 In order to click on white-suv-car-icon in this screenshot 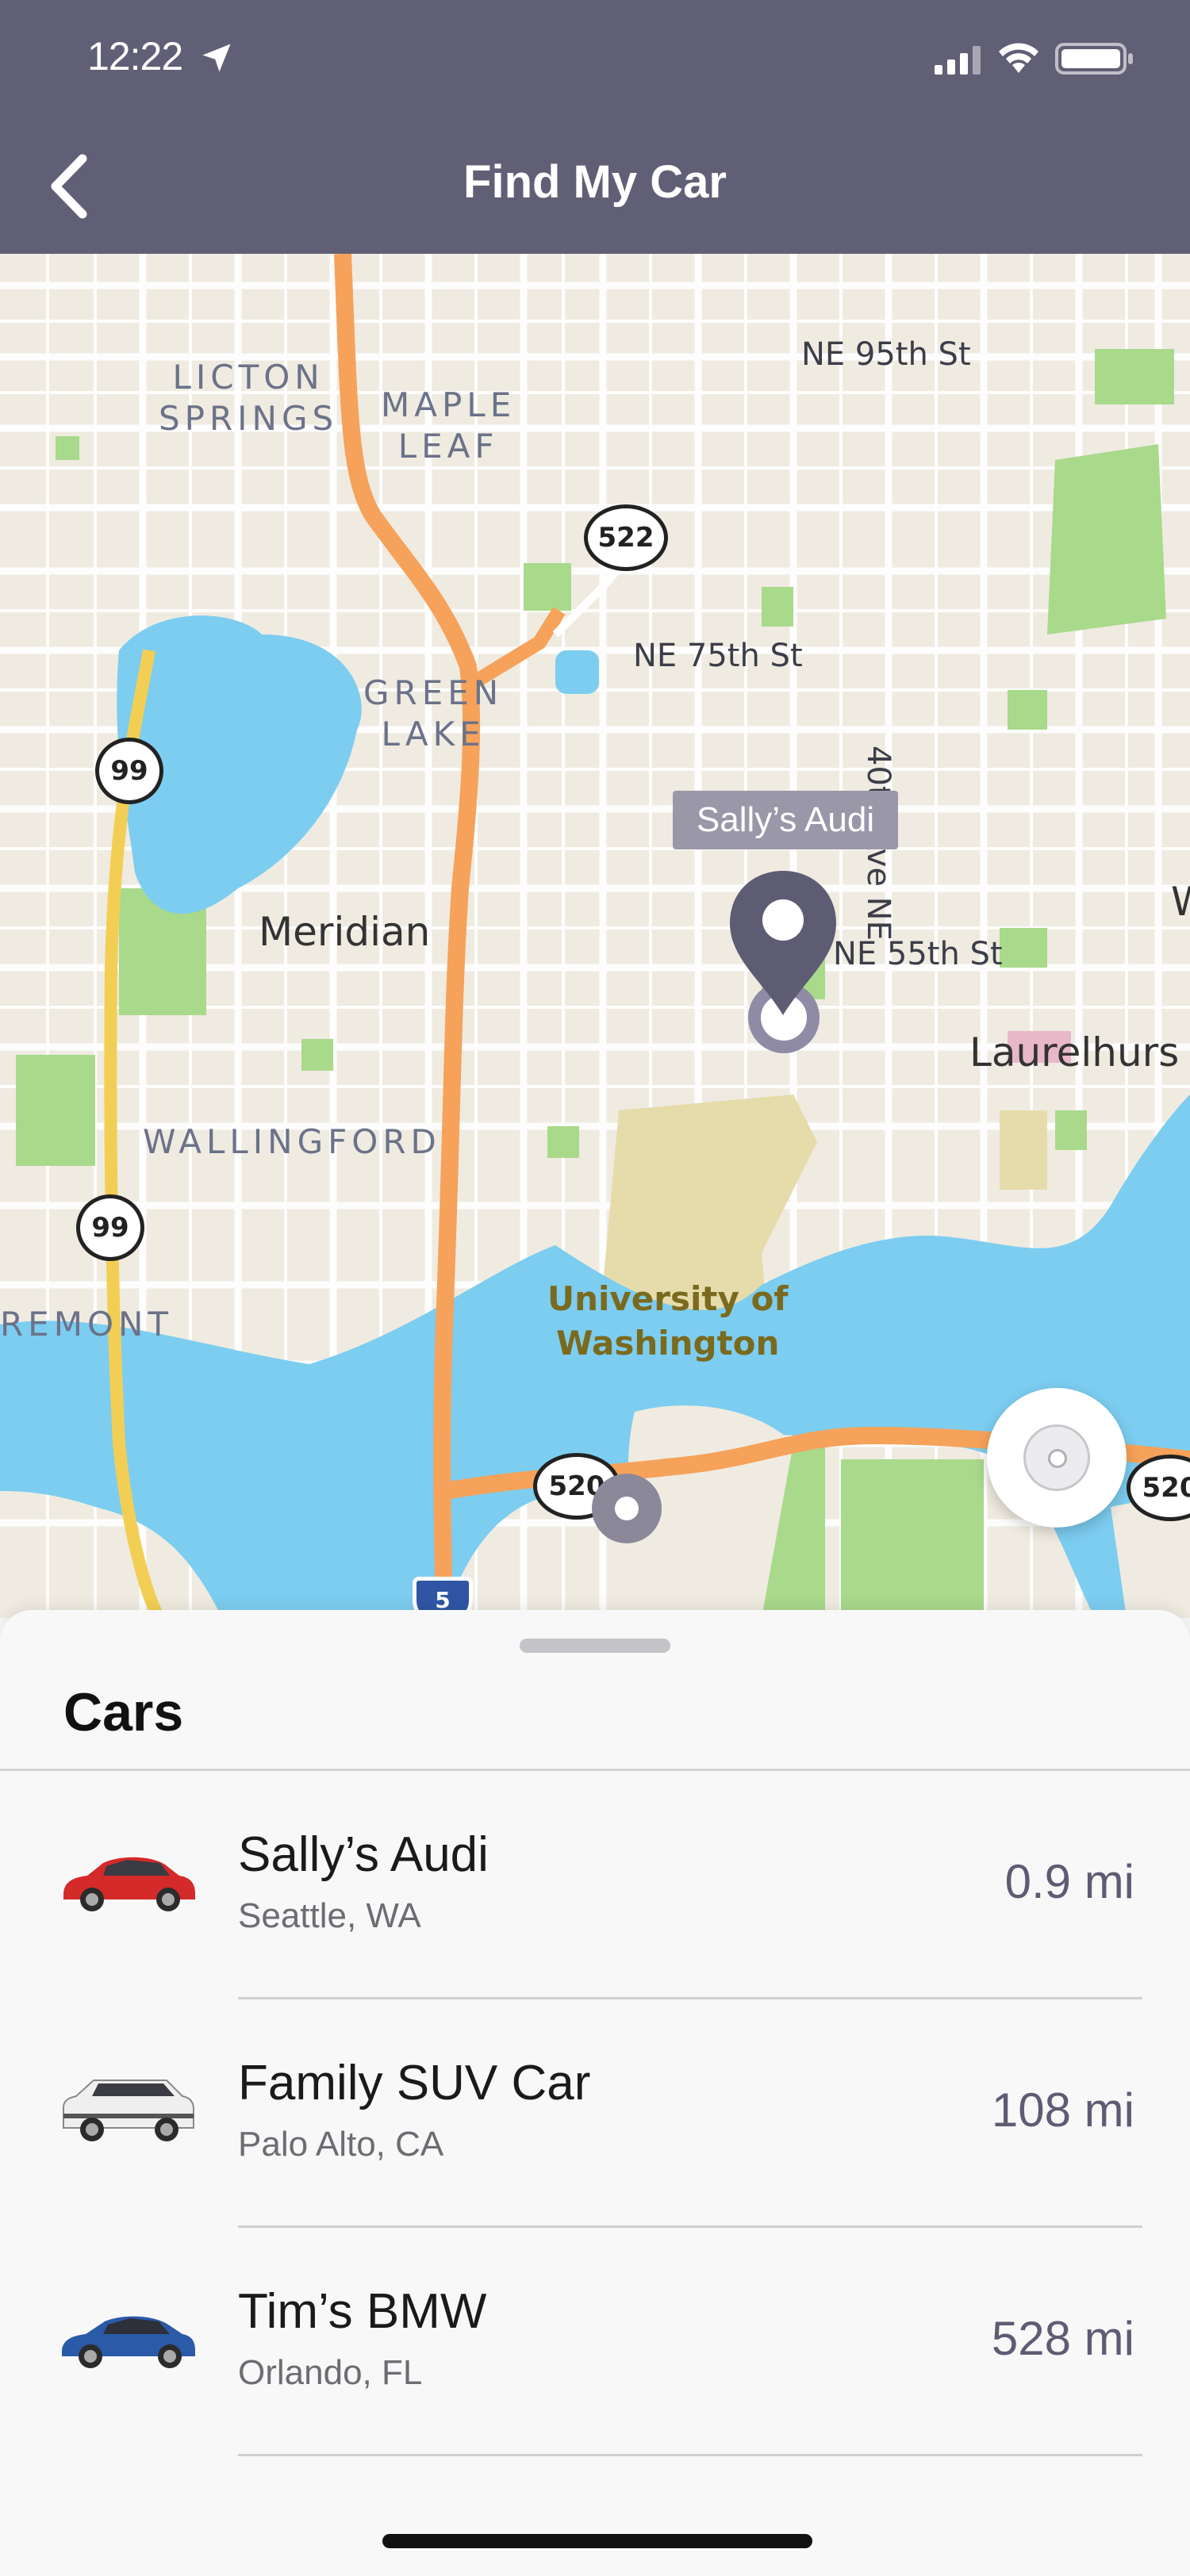, I will do `click(128, 2110)`.